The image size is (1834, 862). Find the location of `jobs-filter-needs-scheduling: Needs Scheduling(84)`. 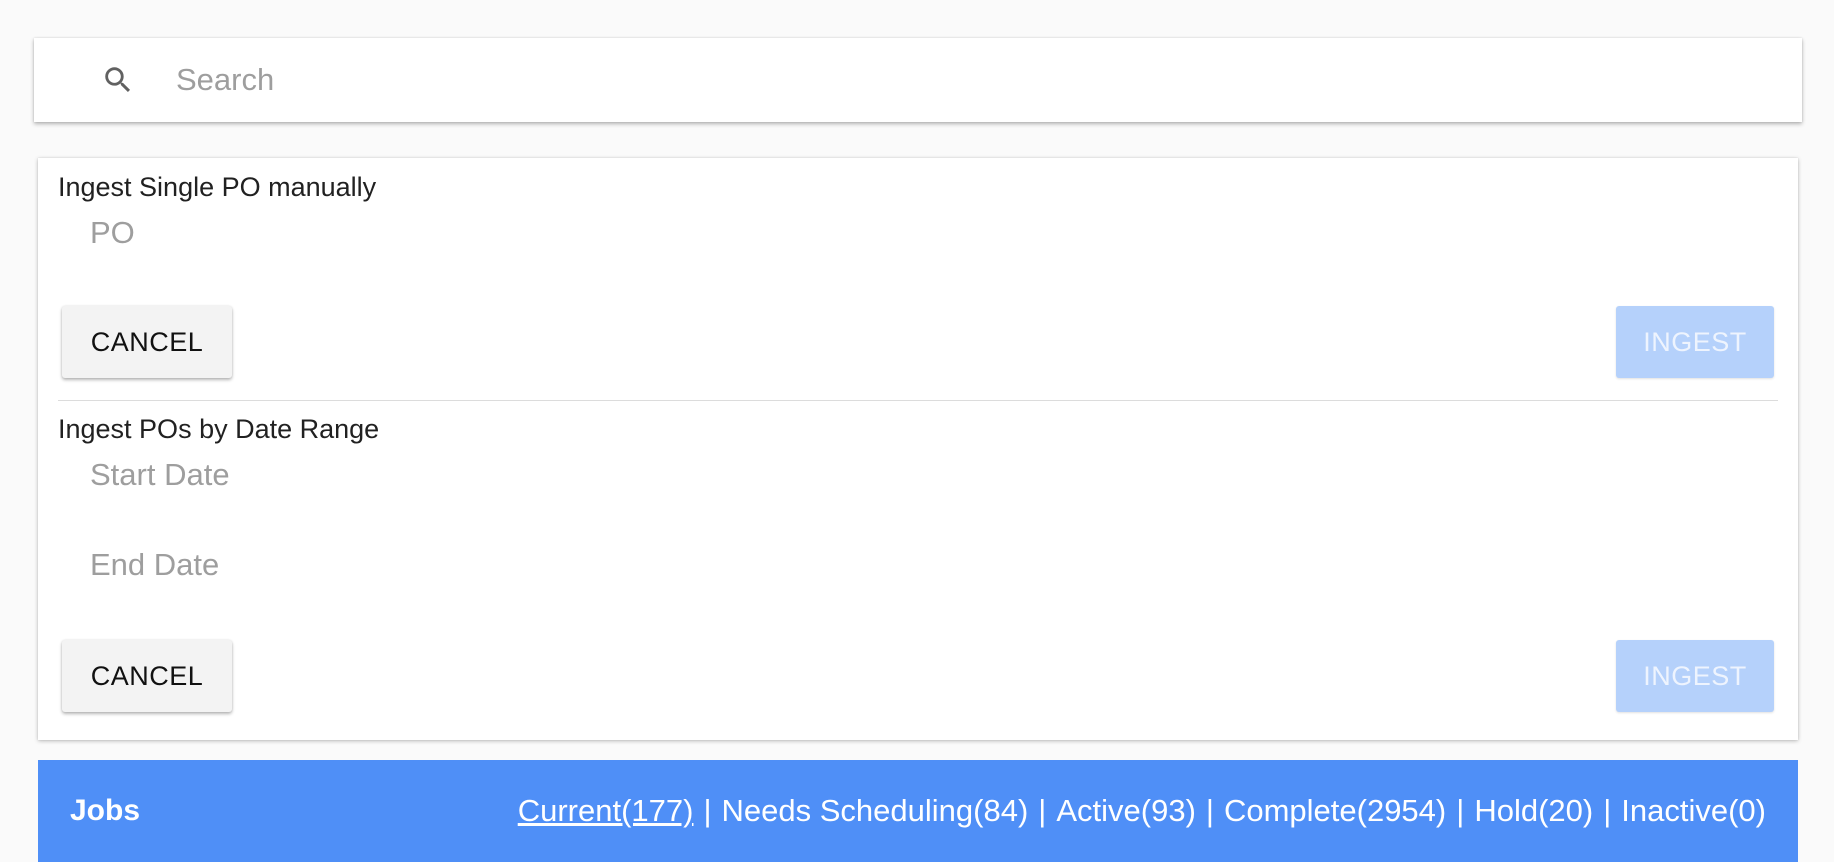

jobs-filter-needs-scheduling: Needs Scheduling(84) is located at coordinates (875, 811).